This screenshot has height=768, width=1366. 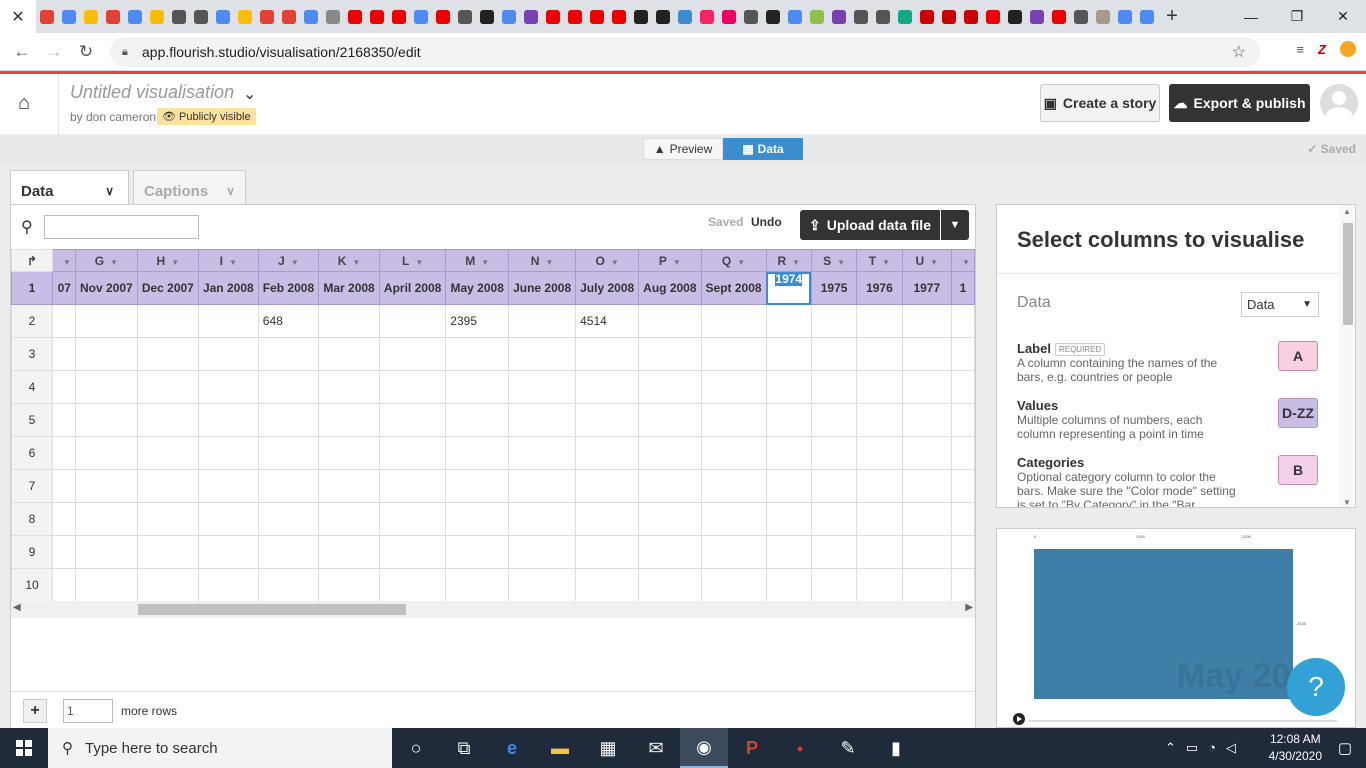 What do you see at coordinates (879, 288) in the screenshot?
I see `table-cell: 1976` at bounding box center [879, 288].